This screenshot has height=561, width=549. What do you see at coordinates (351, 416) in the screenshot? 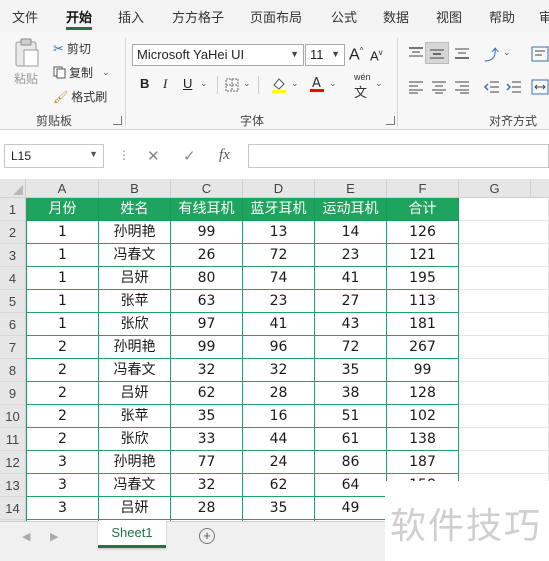
I see `table-cell: 51` at bounding box center [351, 416].